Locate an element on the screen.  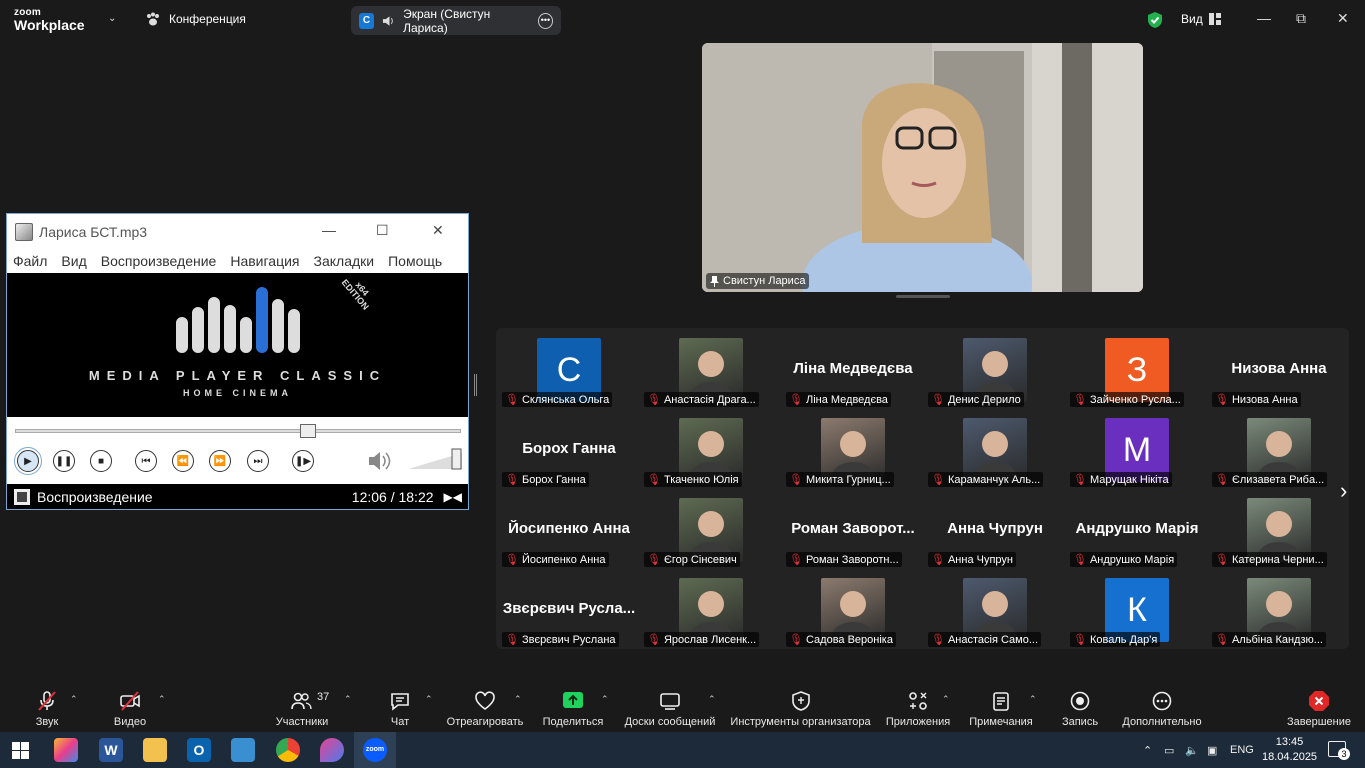
system-clock: 13:45 18.04.2025 is located at coordinates (1289, 750).